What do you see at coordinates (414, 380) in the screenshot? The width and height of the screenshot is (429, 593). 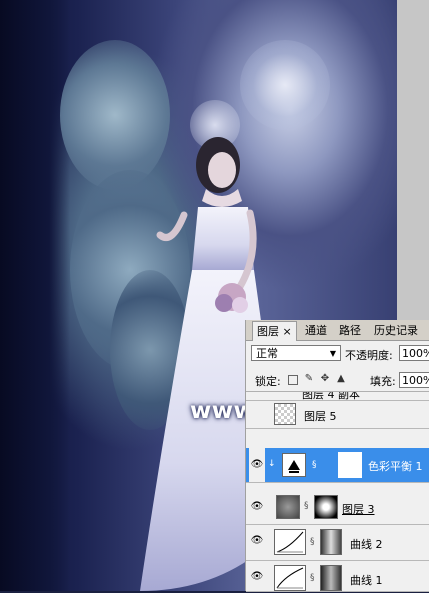 I see `fill-input: 100%` at bounding box center [414, 380].